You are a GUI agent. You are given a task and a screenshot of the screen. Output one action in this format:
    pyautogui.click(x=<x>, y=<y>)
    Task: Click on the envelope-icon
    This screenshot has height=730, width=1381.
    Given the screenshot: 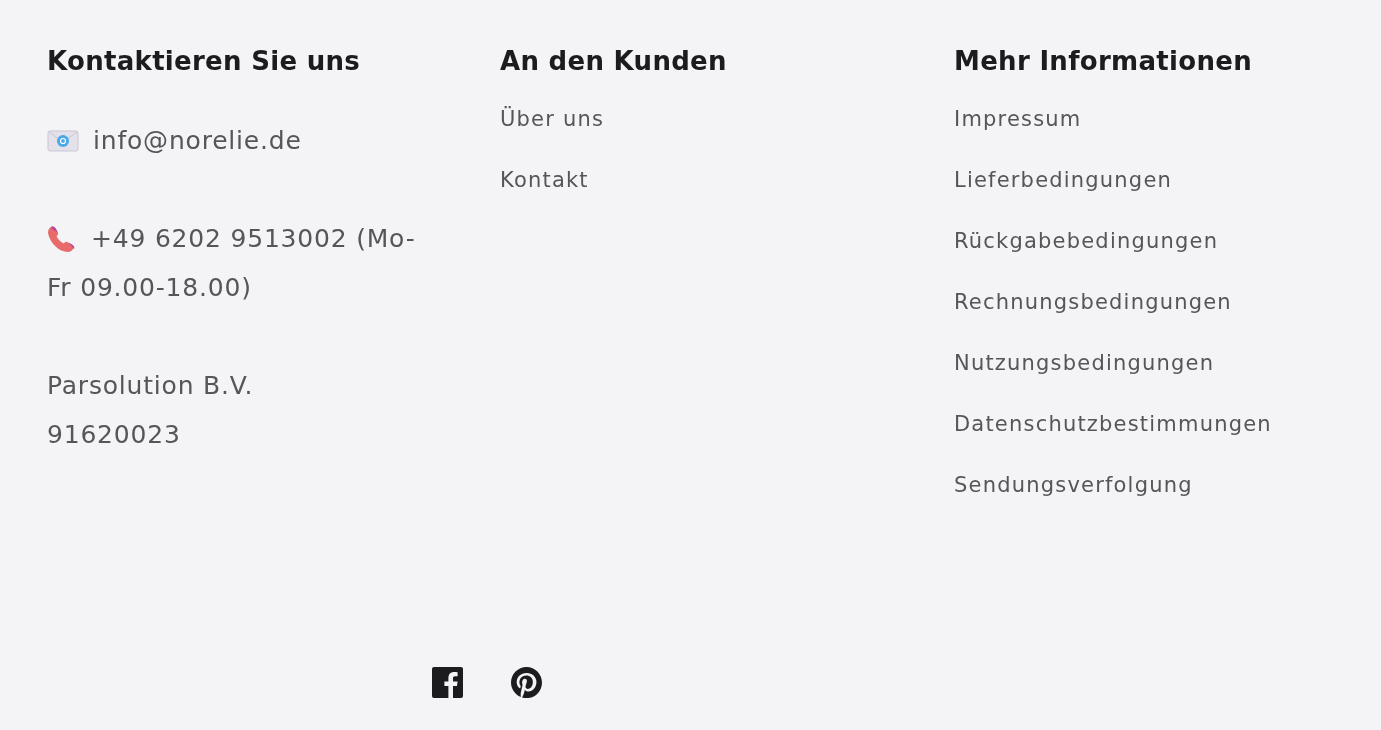 What is the action you would take?
    pyautogui.click(x=63, y=140)
    